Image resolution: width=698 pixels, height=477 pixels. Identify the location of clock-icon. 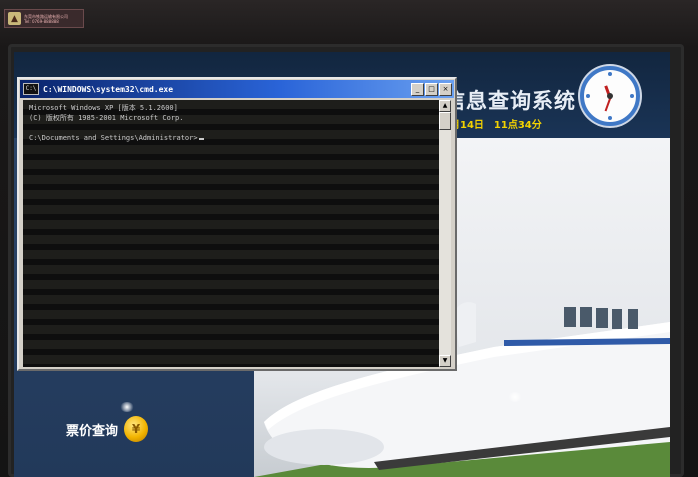
(610, 96).